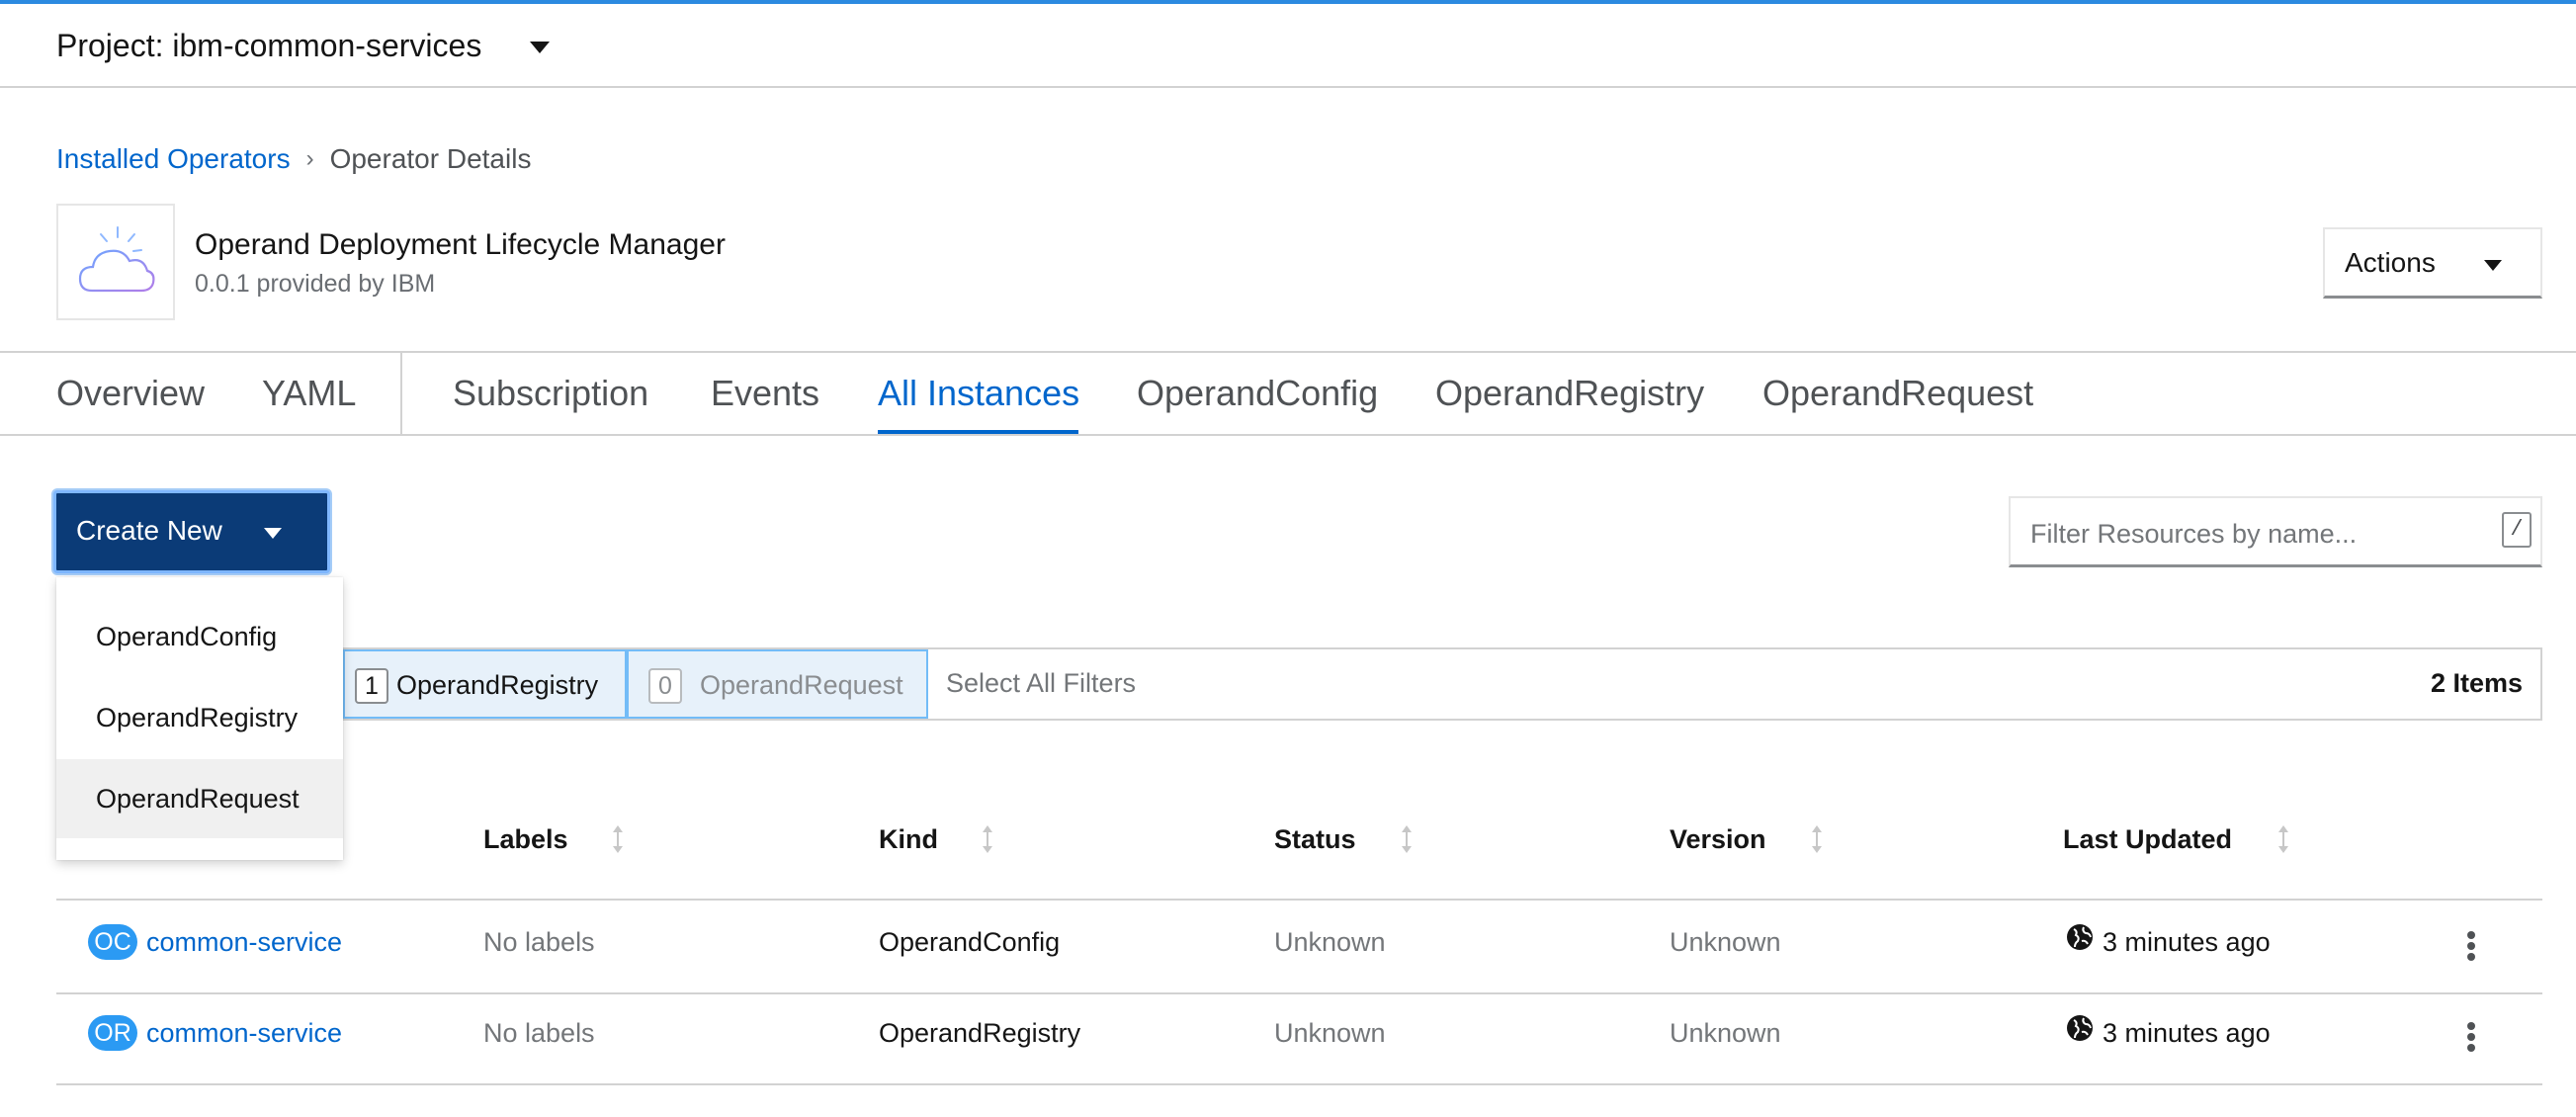 The height and width of the screenshot is (1117, 2576). I want to click on column-header-version: Version, so click(1718, 839).